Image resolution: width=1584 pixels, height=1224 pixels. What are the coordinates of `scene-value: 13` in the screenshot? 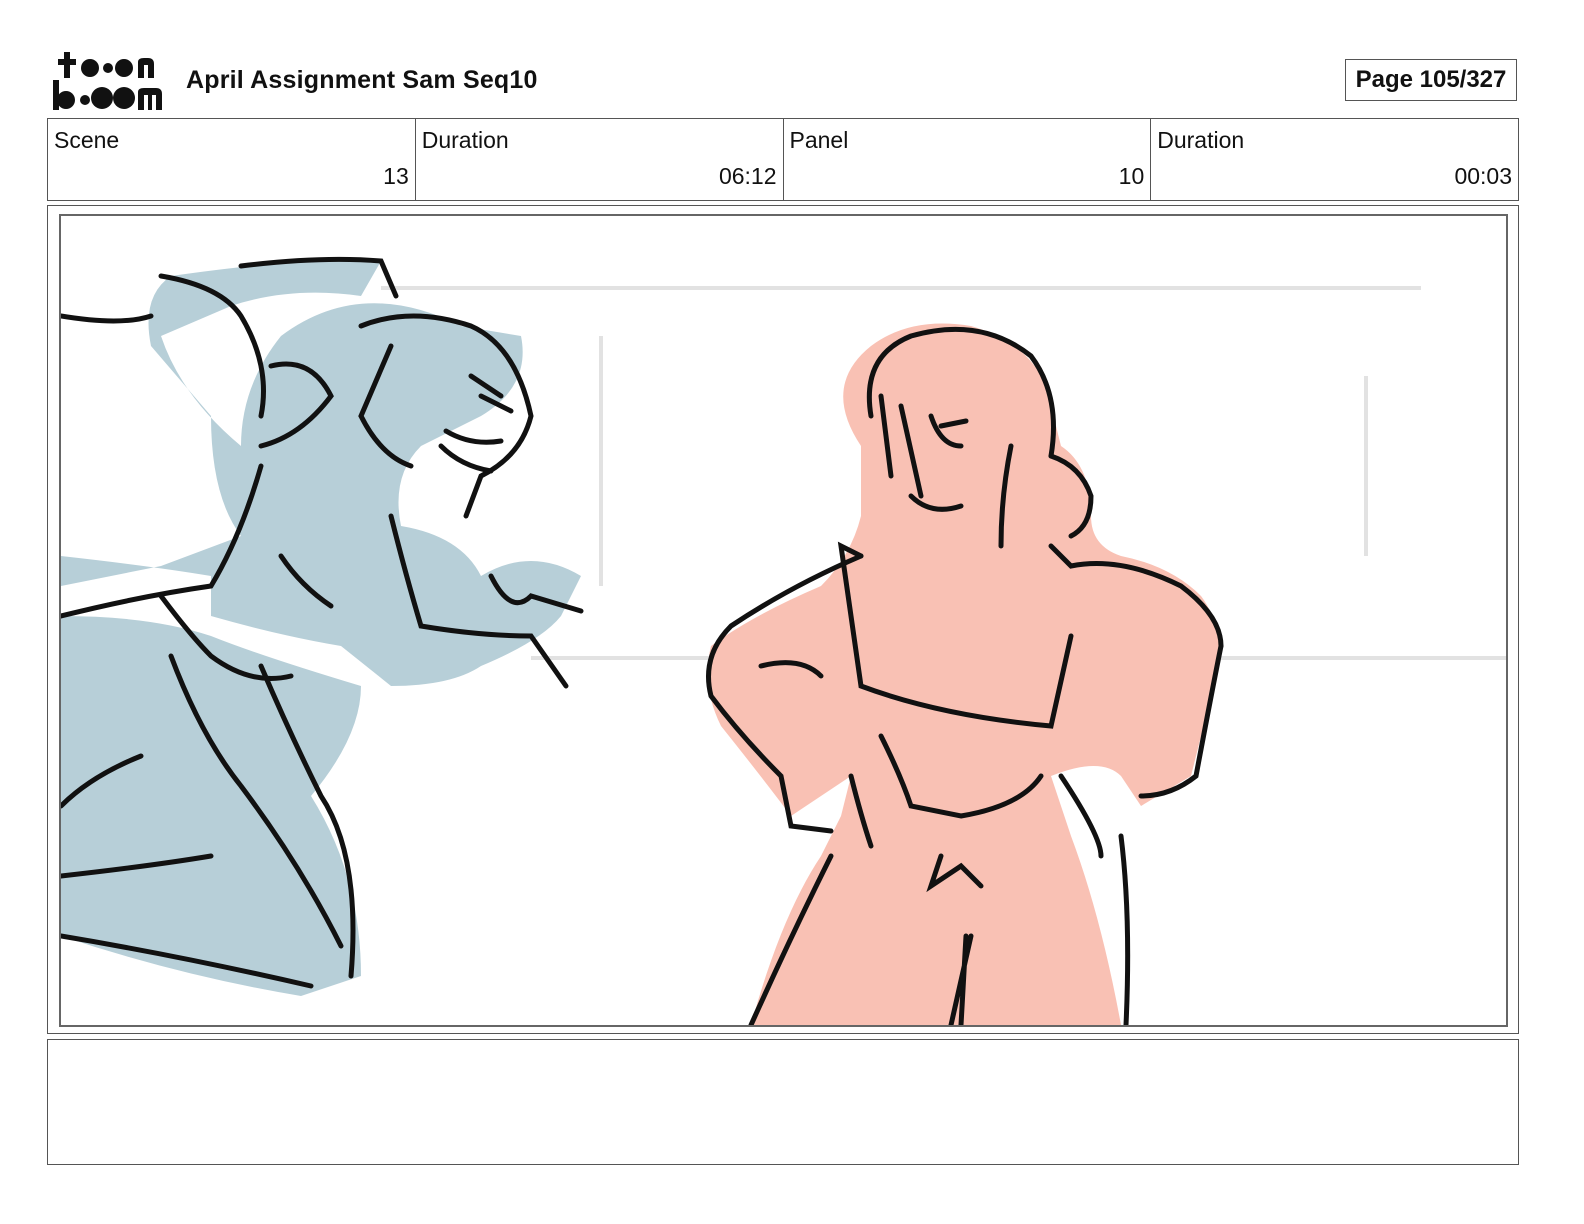 It's located at (396, 176).